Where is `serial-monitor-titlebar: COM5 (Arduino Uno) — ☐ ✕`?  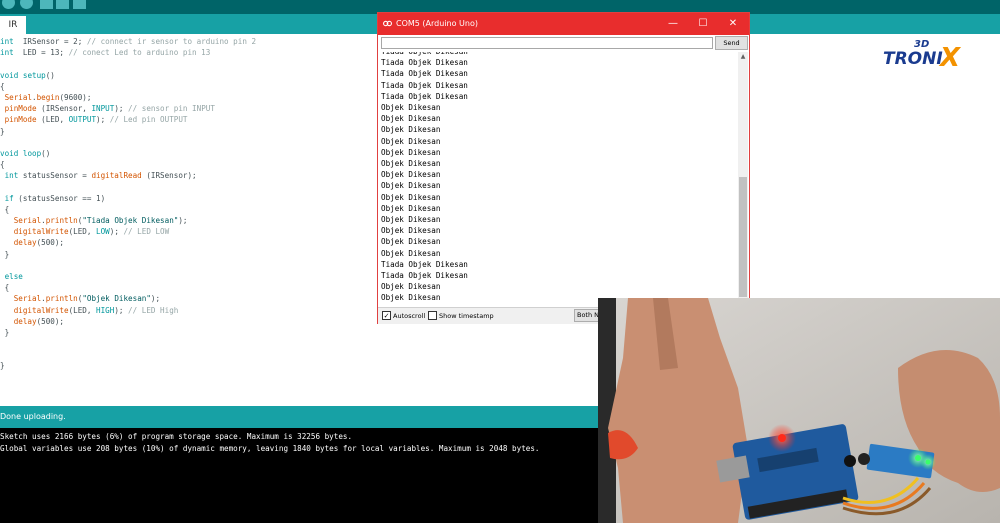 serial-monitor-titlebar: COM5 (Arduino Uno) — ☐ ✕ is located at coordinates (563, 24).